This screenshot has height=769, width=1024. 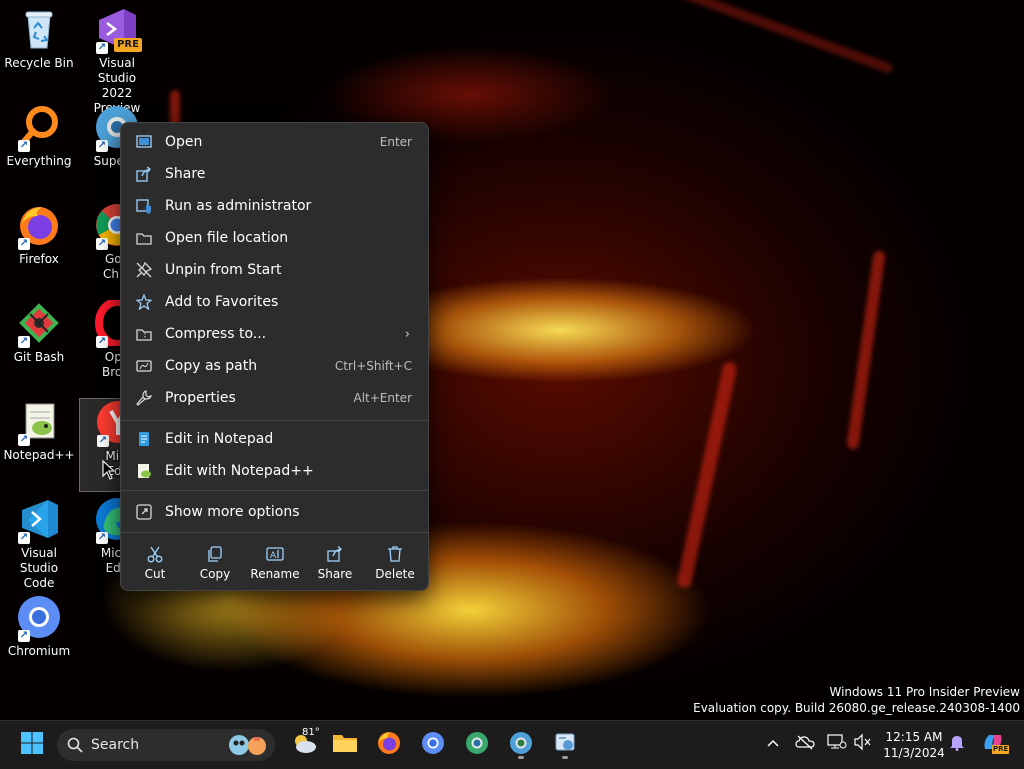 I want to click on menu-item-compress-to: Compress to... ›, so click(x=274, y=334).